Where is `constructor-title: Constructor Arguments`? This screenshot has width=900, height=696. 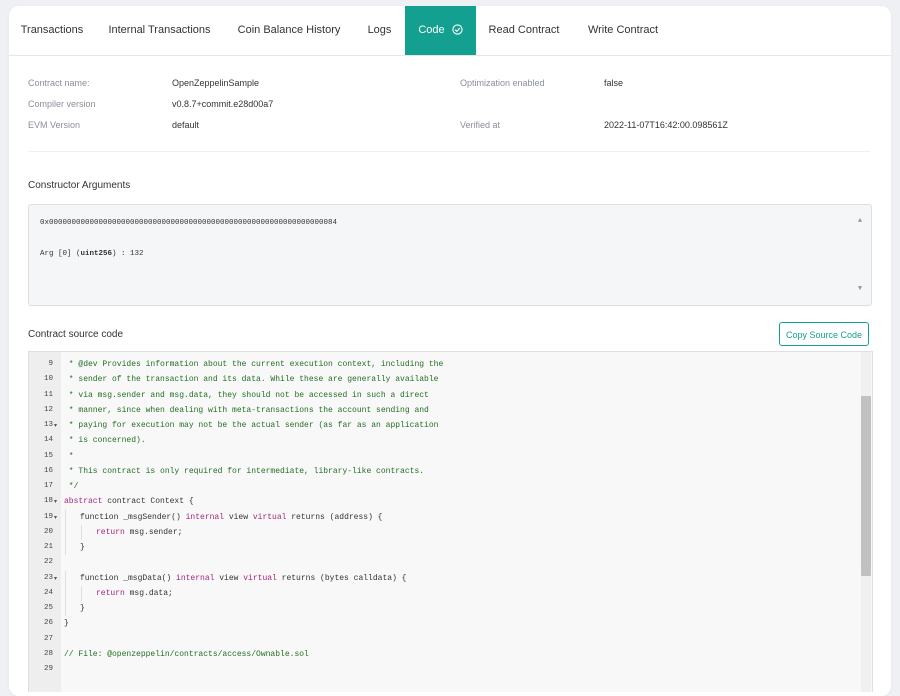 constructor-title: Constructor Arguments is located at coordinates (79, 185).